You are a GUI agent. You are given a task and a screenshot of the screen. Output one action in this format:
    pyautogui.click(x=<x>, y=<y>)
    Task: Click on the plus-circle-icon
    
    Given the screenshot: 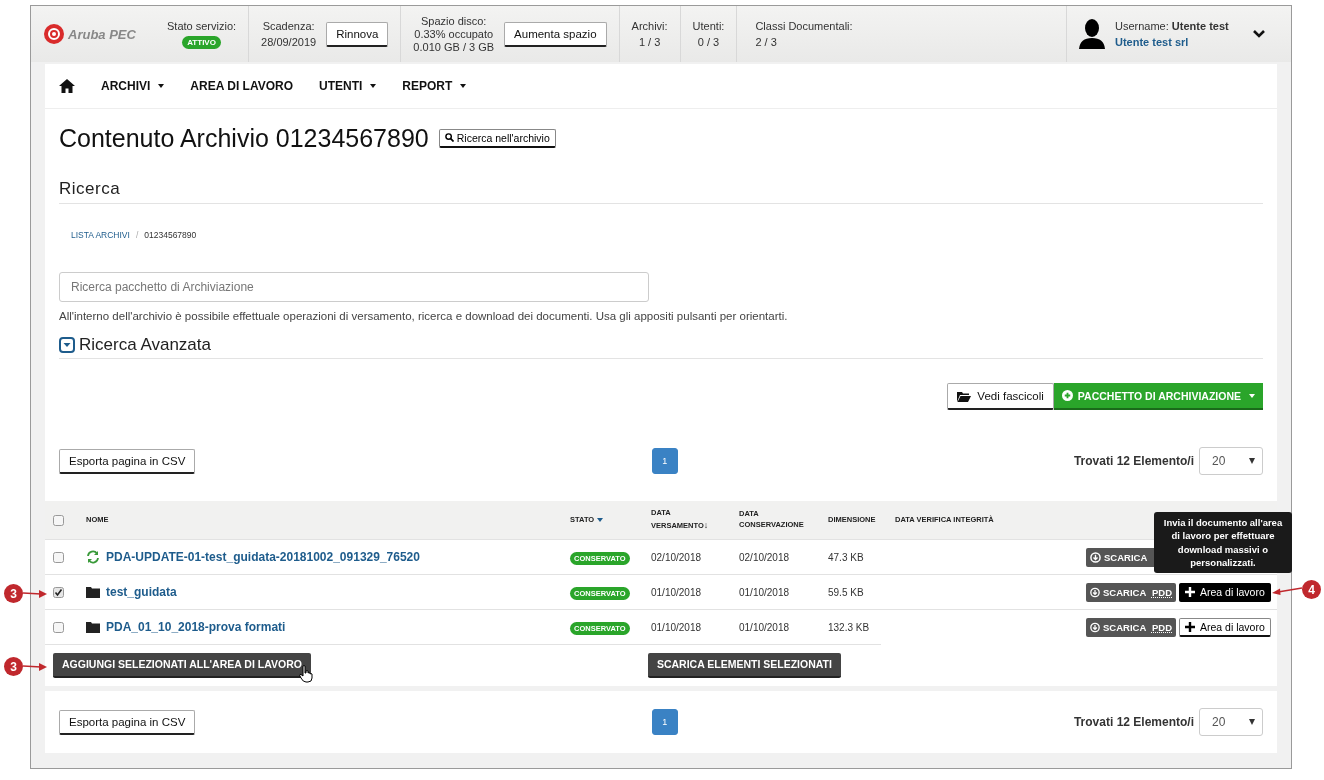 What is the action you would take?
    pyautogui.click(x=1067, y=395)
    